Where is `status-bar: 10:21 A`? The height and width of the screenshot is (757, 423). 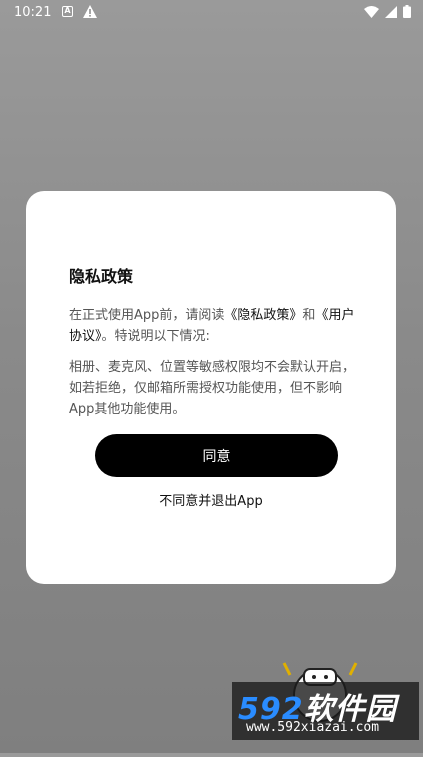
status-bar: 10:21 A is located at coordinates (211, 13).